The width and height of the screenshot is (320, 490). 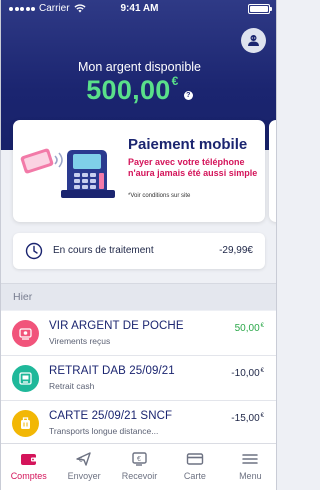 I want to click on card-icon, so click(x=195, y=459).